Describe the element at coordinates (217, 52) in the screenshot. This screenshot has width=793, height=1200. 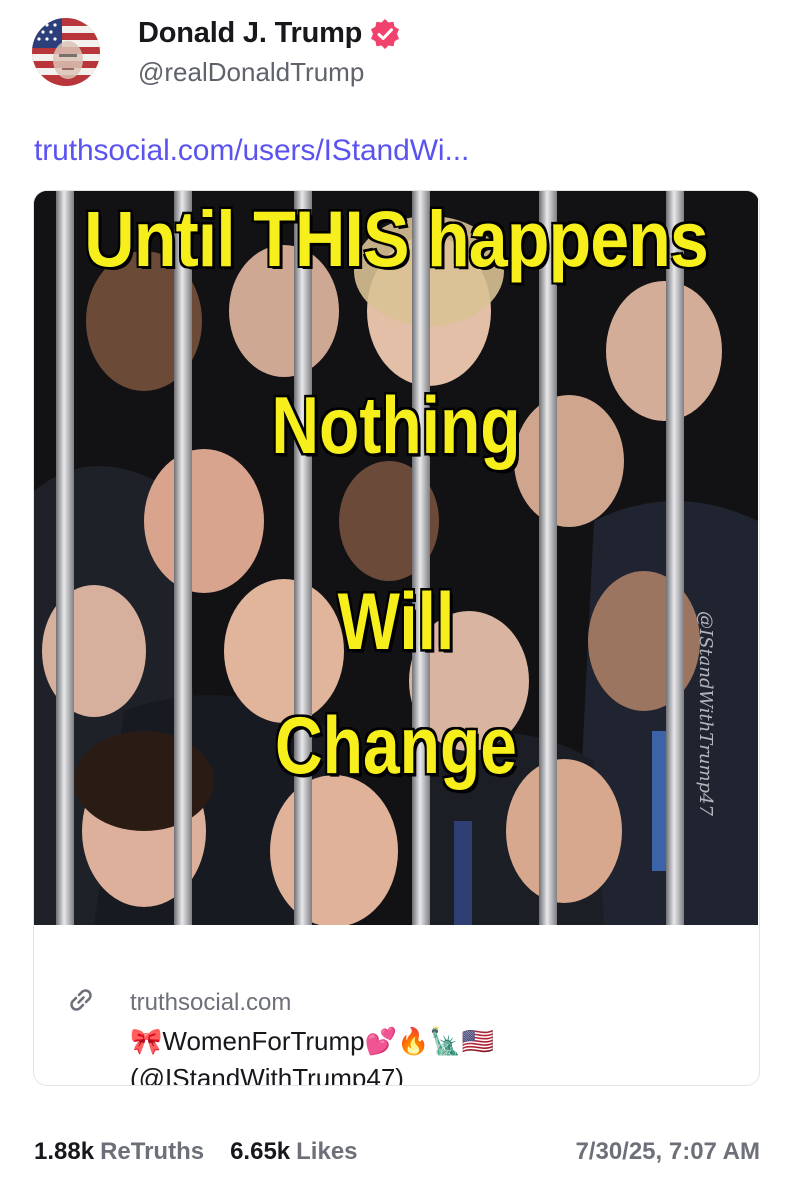
I see `post-header: Donald J. Trump @realDonaldTrump` at that location.